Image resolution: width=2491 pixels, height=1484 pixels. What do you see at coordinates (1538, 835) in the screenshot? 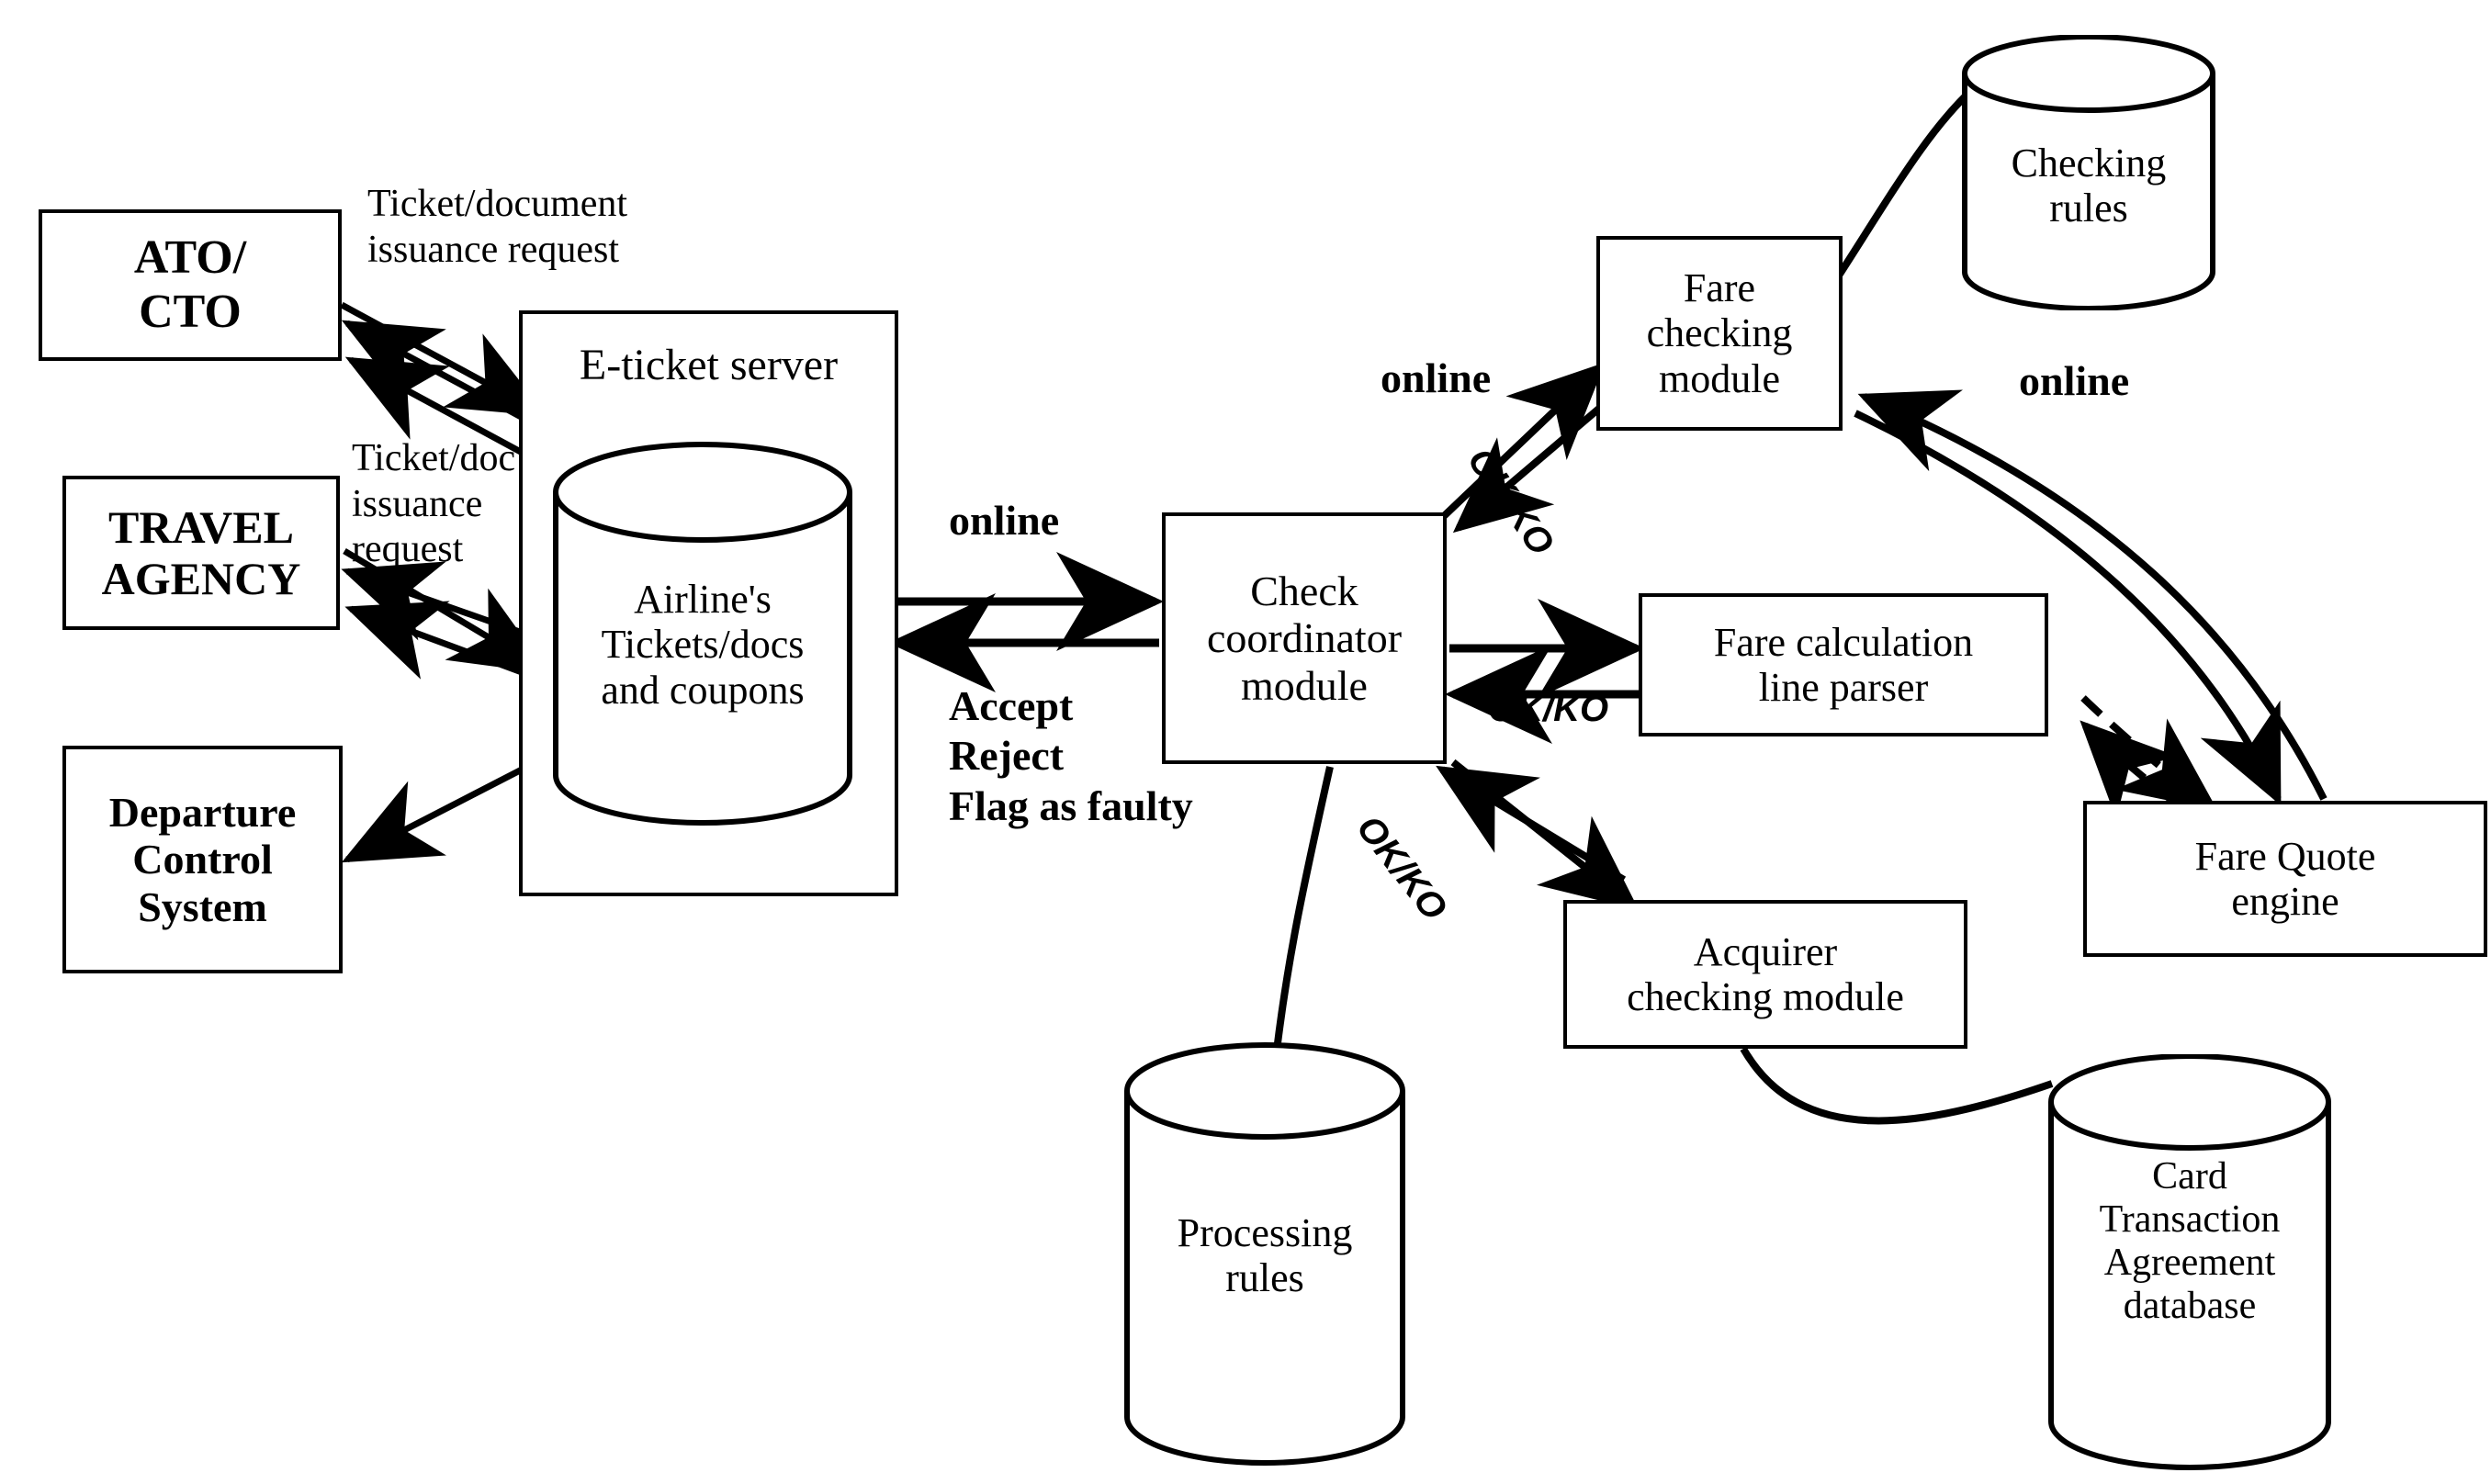
I see `edge-coordinator-acquirer-checking` at bounding box center [1538, 835].